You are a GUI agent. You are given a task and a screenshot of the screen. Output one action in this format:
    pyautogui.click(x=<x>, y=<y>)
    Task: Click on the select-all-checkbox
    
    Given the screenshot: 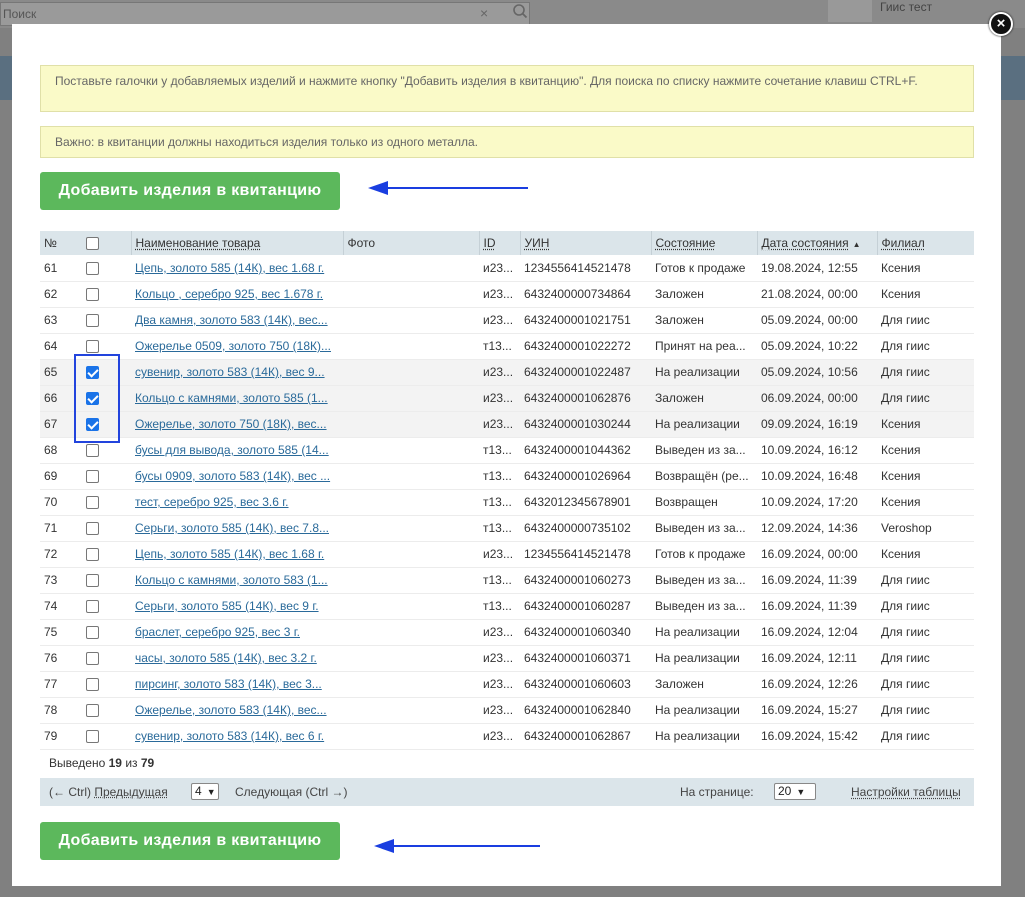 What is the action you would take?
    pyautogui.click(x=92, y=244)
    